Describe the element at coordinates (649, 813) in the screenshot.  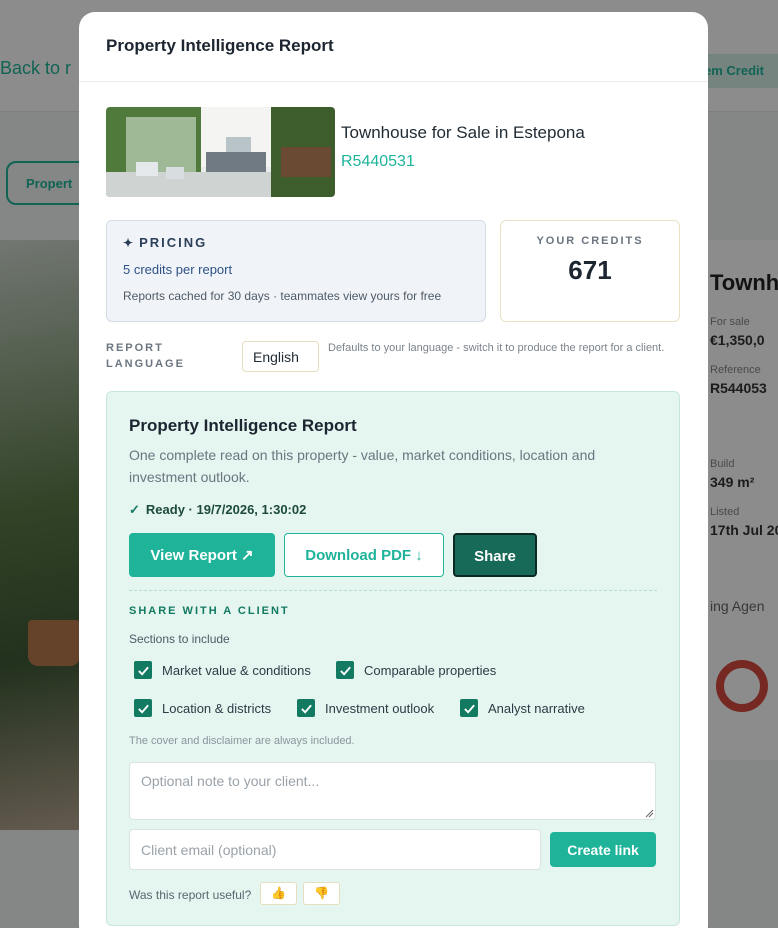
I see `resize-handle-icon` at that location.